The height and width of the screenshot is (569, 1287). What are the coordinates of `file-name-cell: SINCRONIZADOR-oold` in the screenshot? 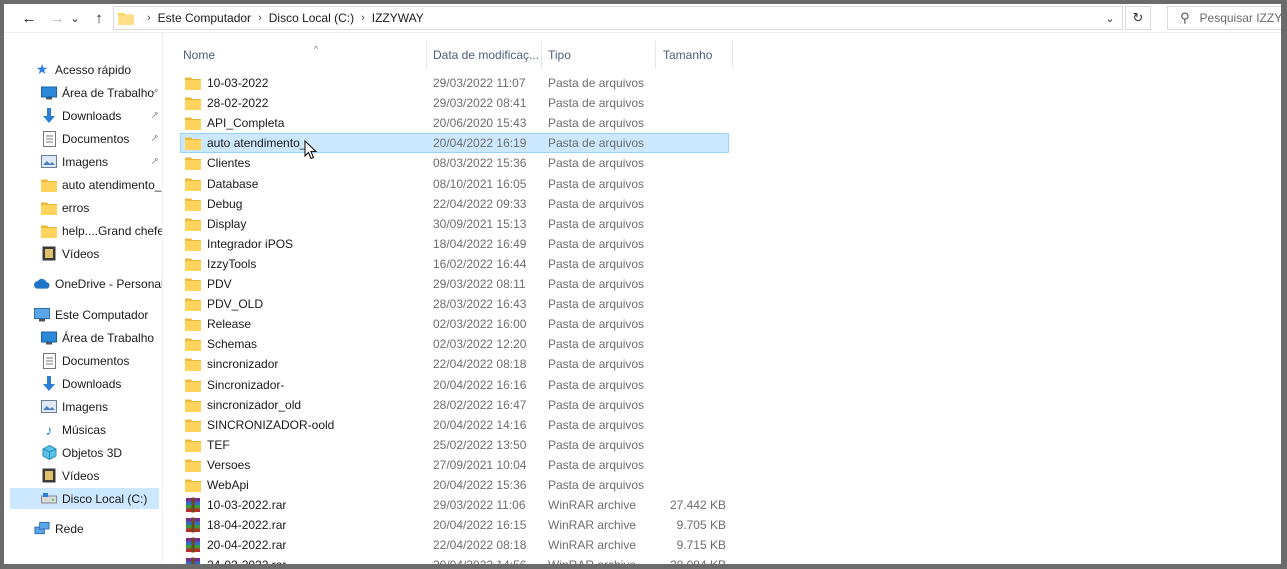 It's located at (305, 425).